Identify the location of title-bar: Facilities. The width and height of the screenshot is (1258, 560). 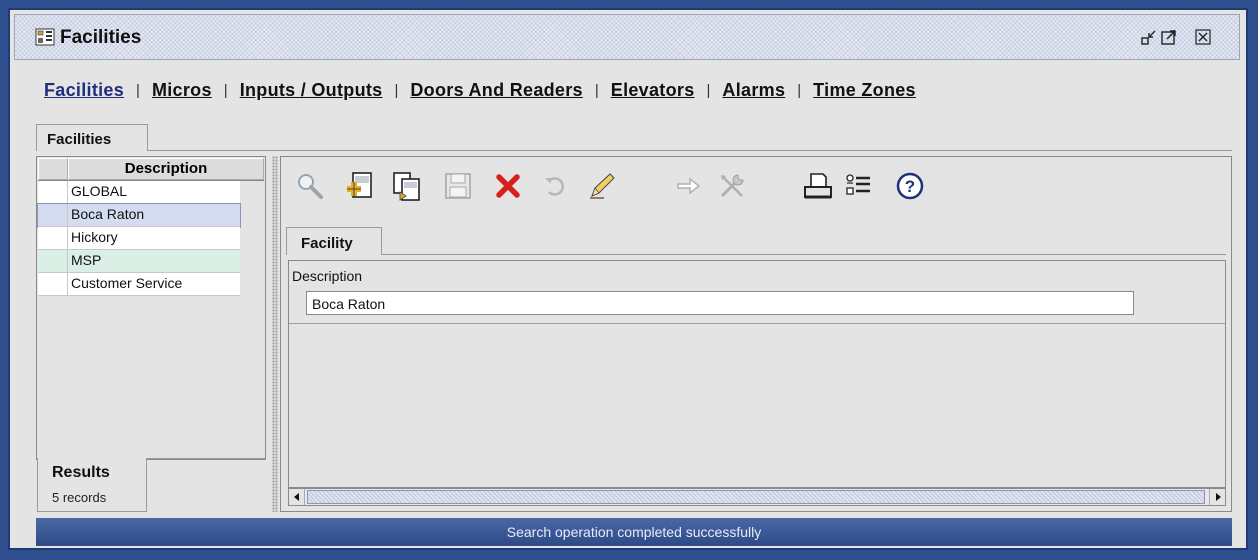
(627, 37).